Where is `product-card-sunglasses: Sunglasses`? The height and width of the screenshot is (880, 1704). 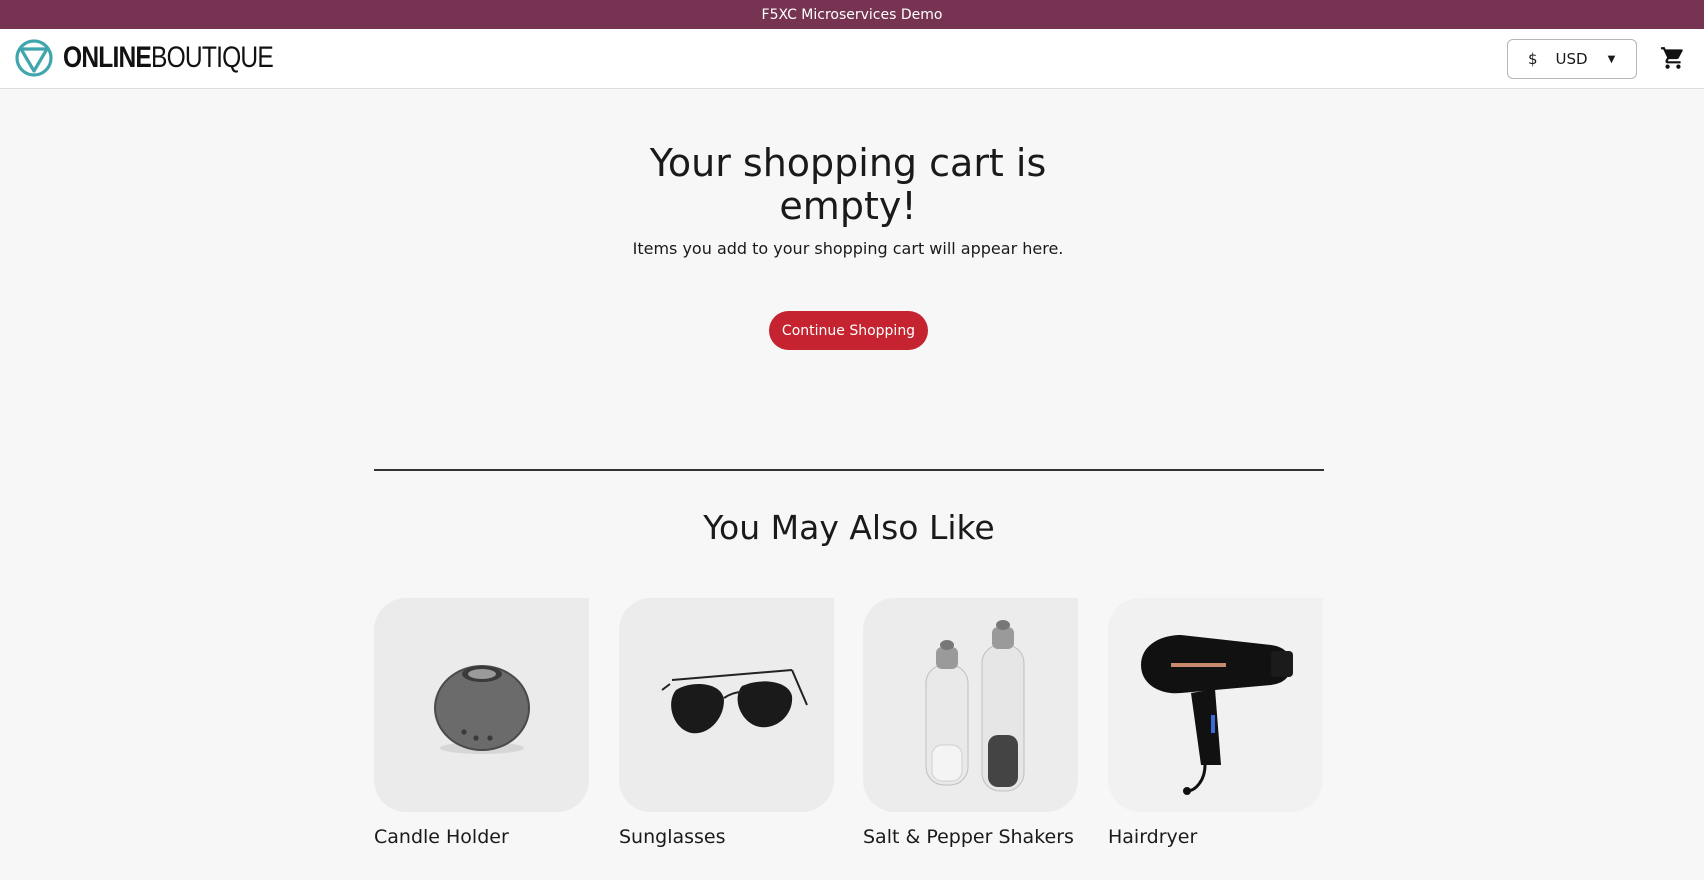
product-card-sunglasses: Sunglasses is located at coordinates (726, 723).